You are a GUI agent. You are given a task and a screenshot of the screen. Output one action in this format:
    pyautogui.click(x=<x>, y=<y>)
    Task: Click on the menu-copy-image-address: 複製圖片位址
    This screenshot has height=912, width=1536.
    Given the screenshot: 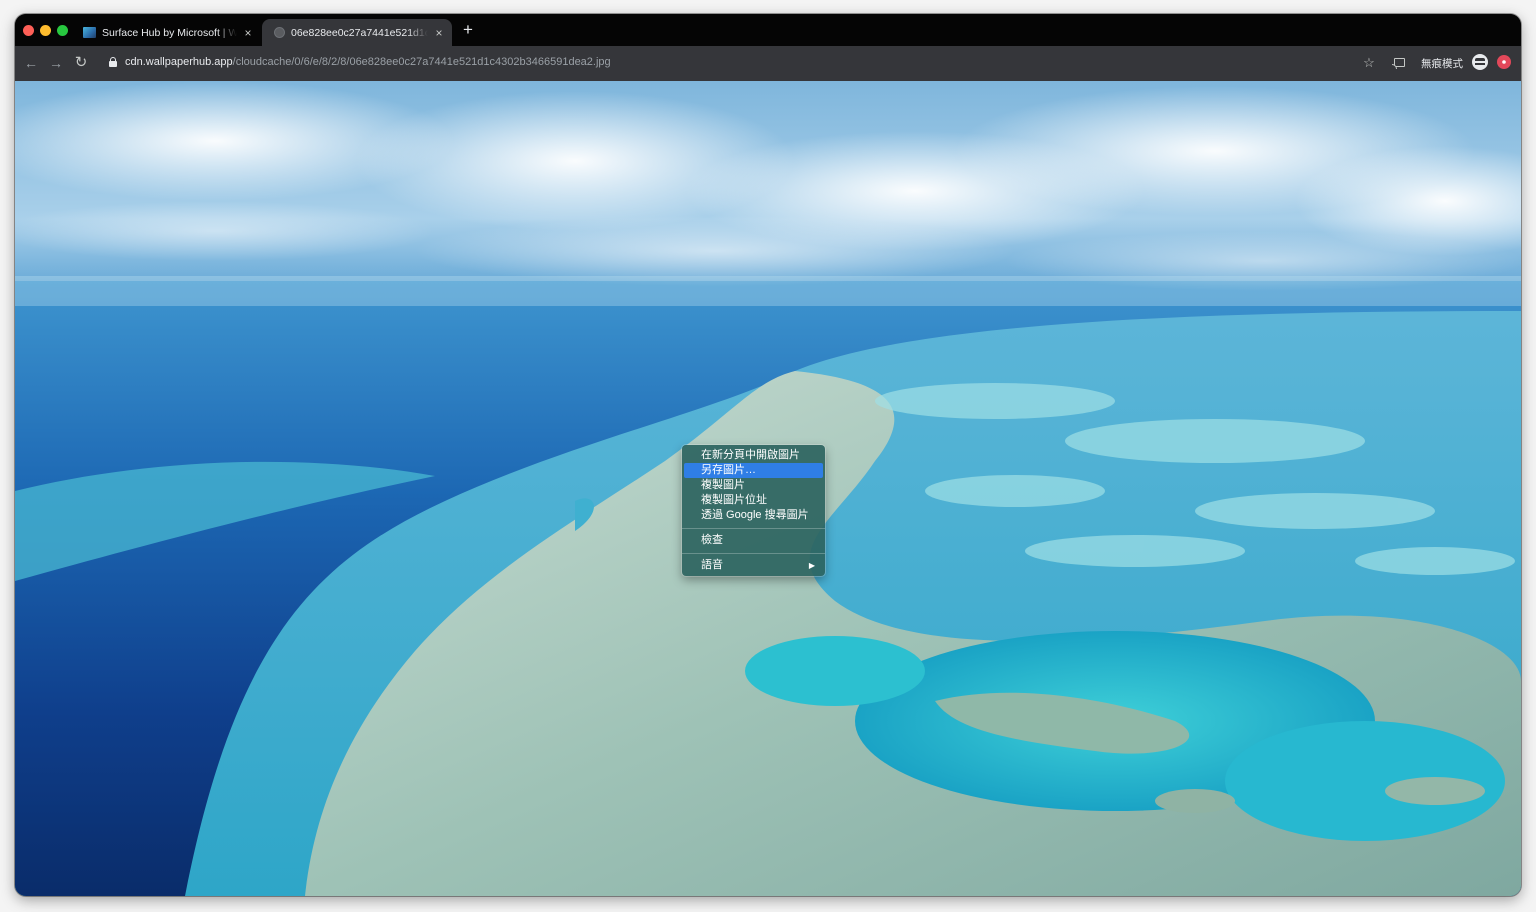 What is the action you would take?
    pyautogui.click(x=753, y=500)
    